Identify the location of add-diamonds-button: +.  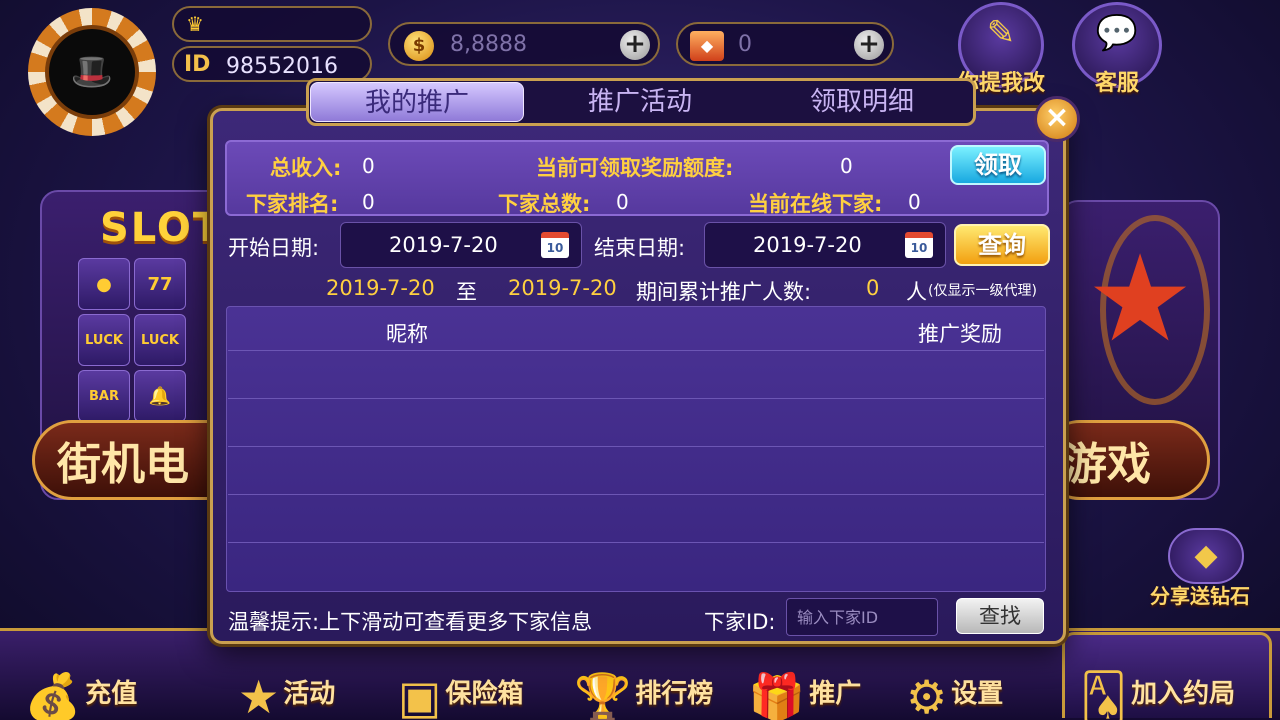
(869, 45).